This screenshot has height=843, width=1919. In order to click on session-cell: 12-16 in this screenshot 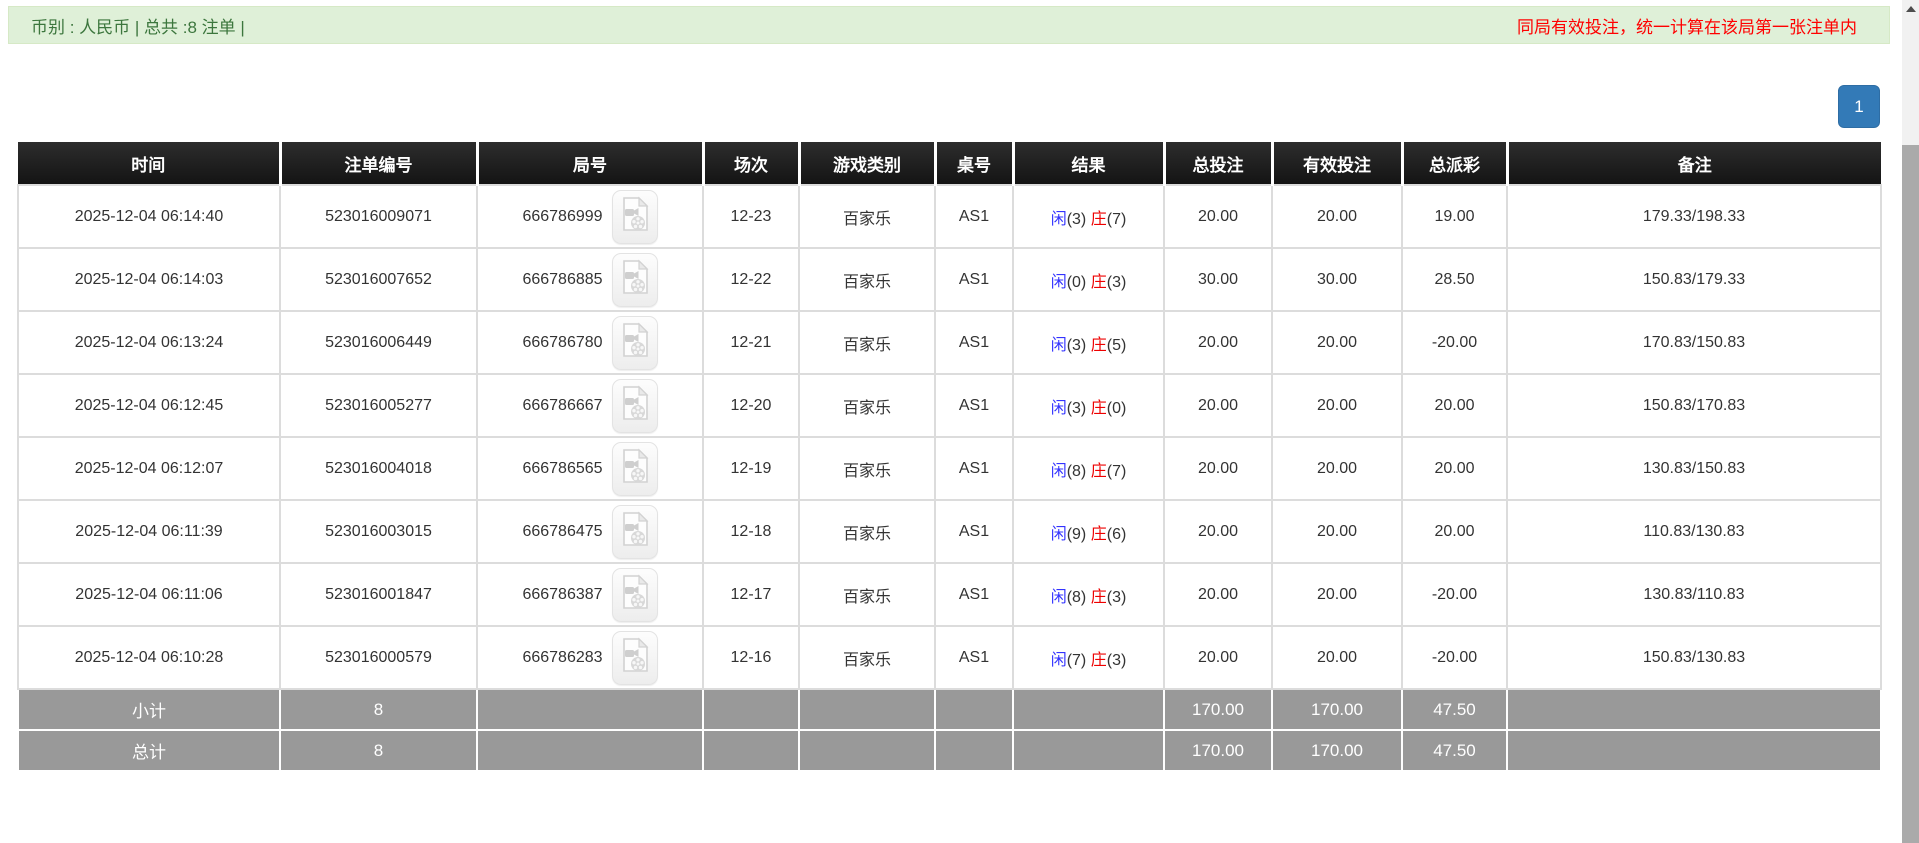, I will do `click(751, 657)`.